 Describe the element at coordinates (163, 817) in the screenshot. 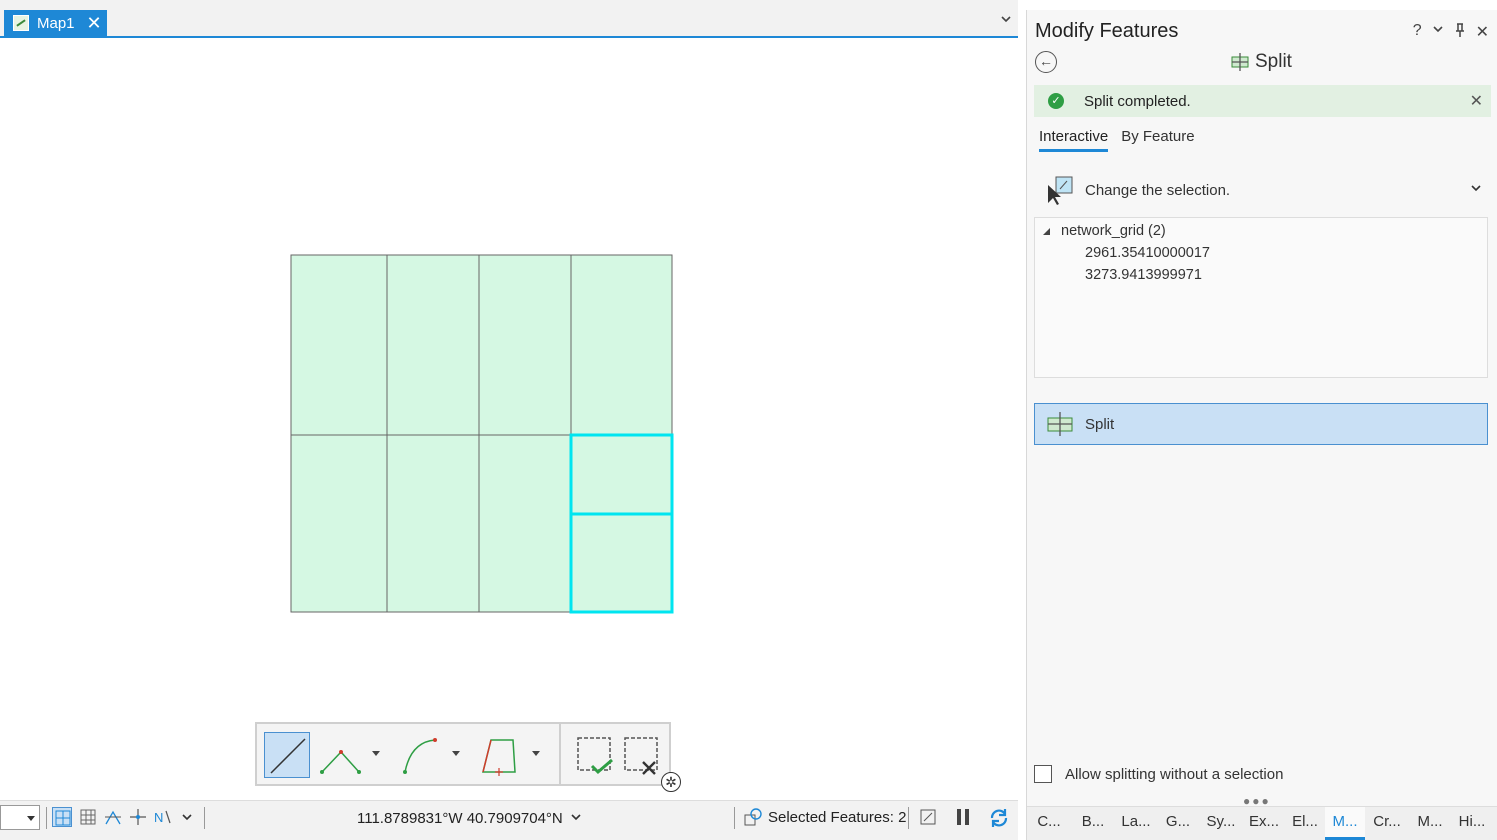

I see `north-arrow-icon: N` at that location.